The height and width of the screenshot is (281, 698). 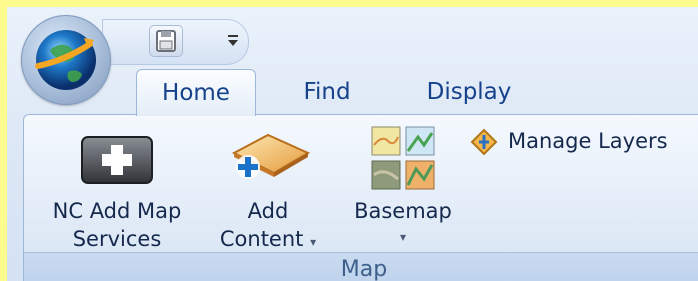 I want to click on application-button, so click(x=66, y=60).